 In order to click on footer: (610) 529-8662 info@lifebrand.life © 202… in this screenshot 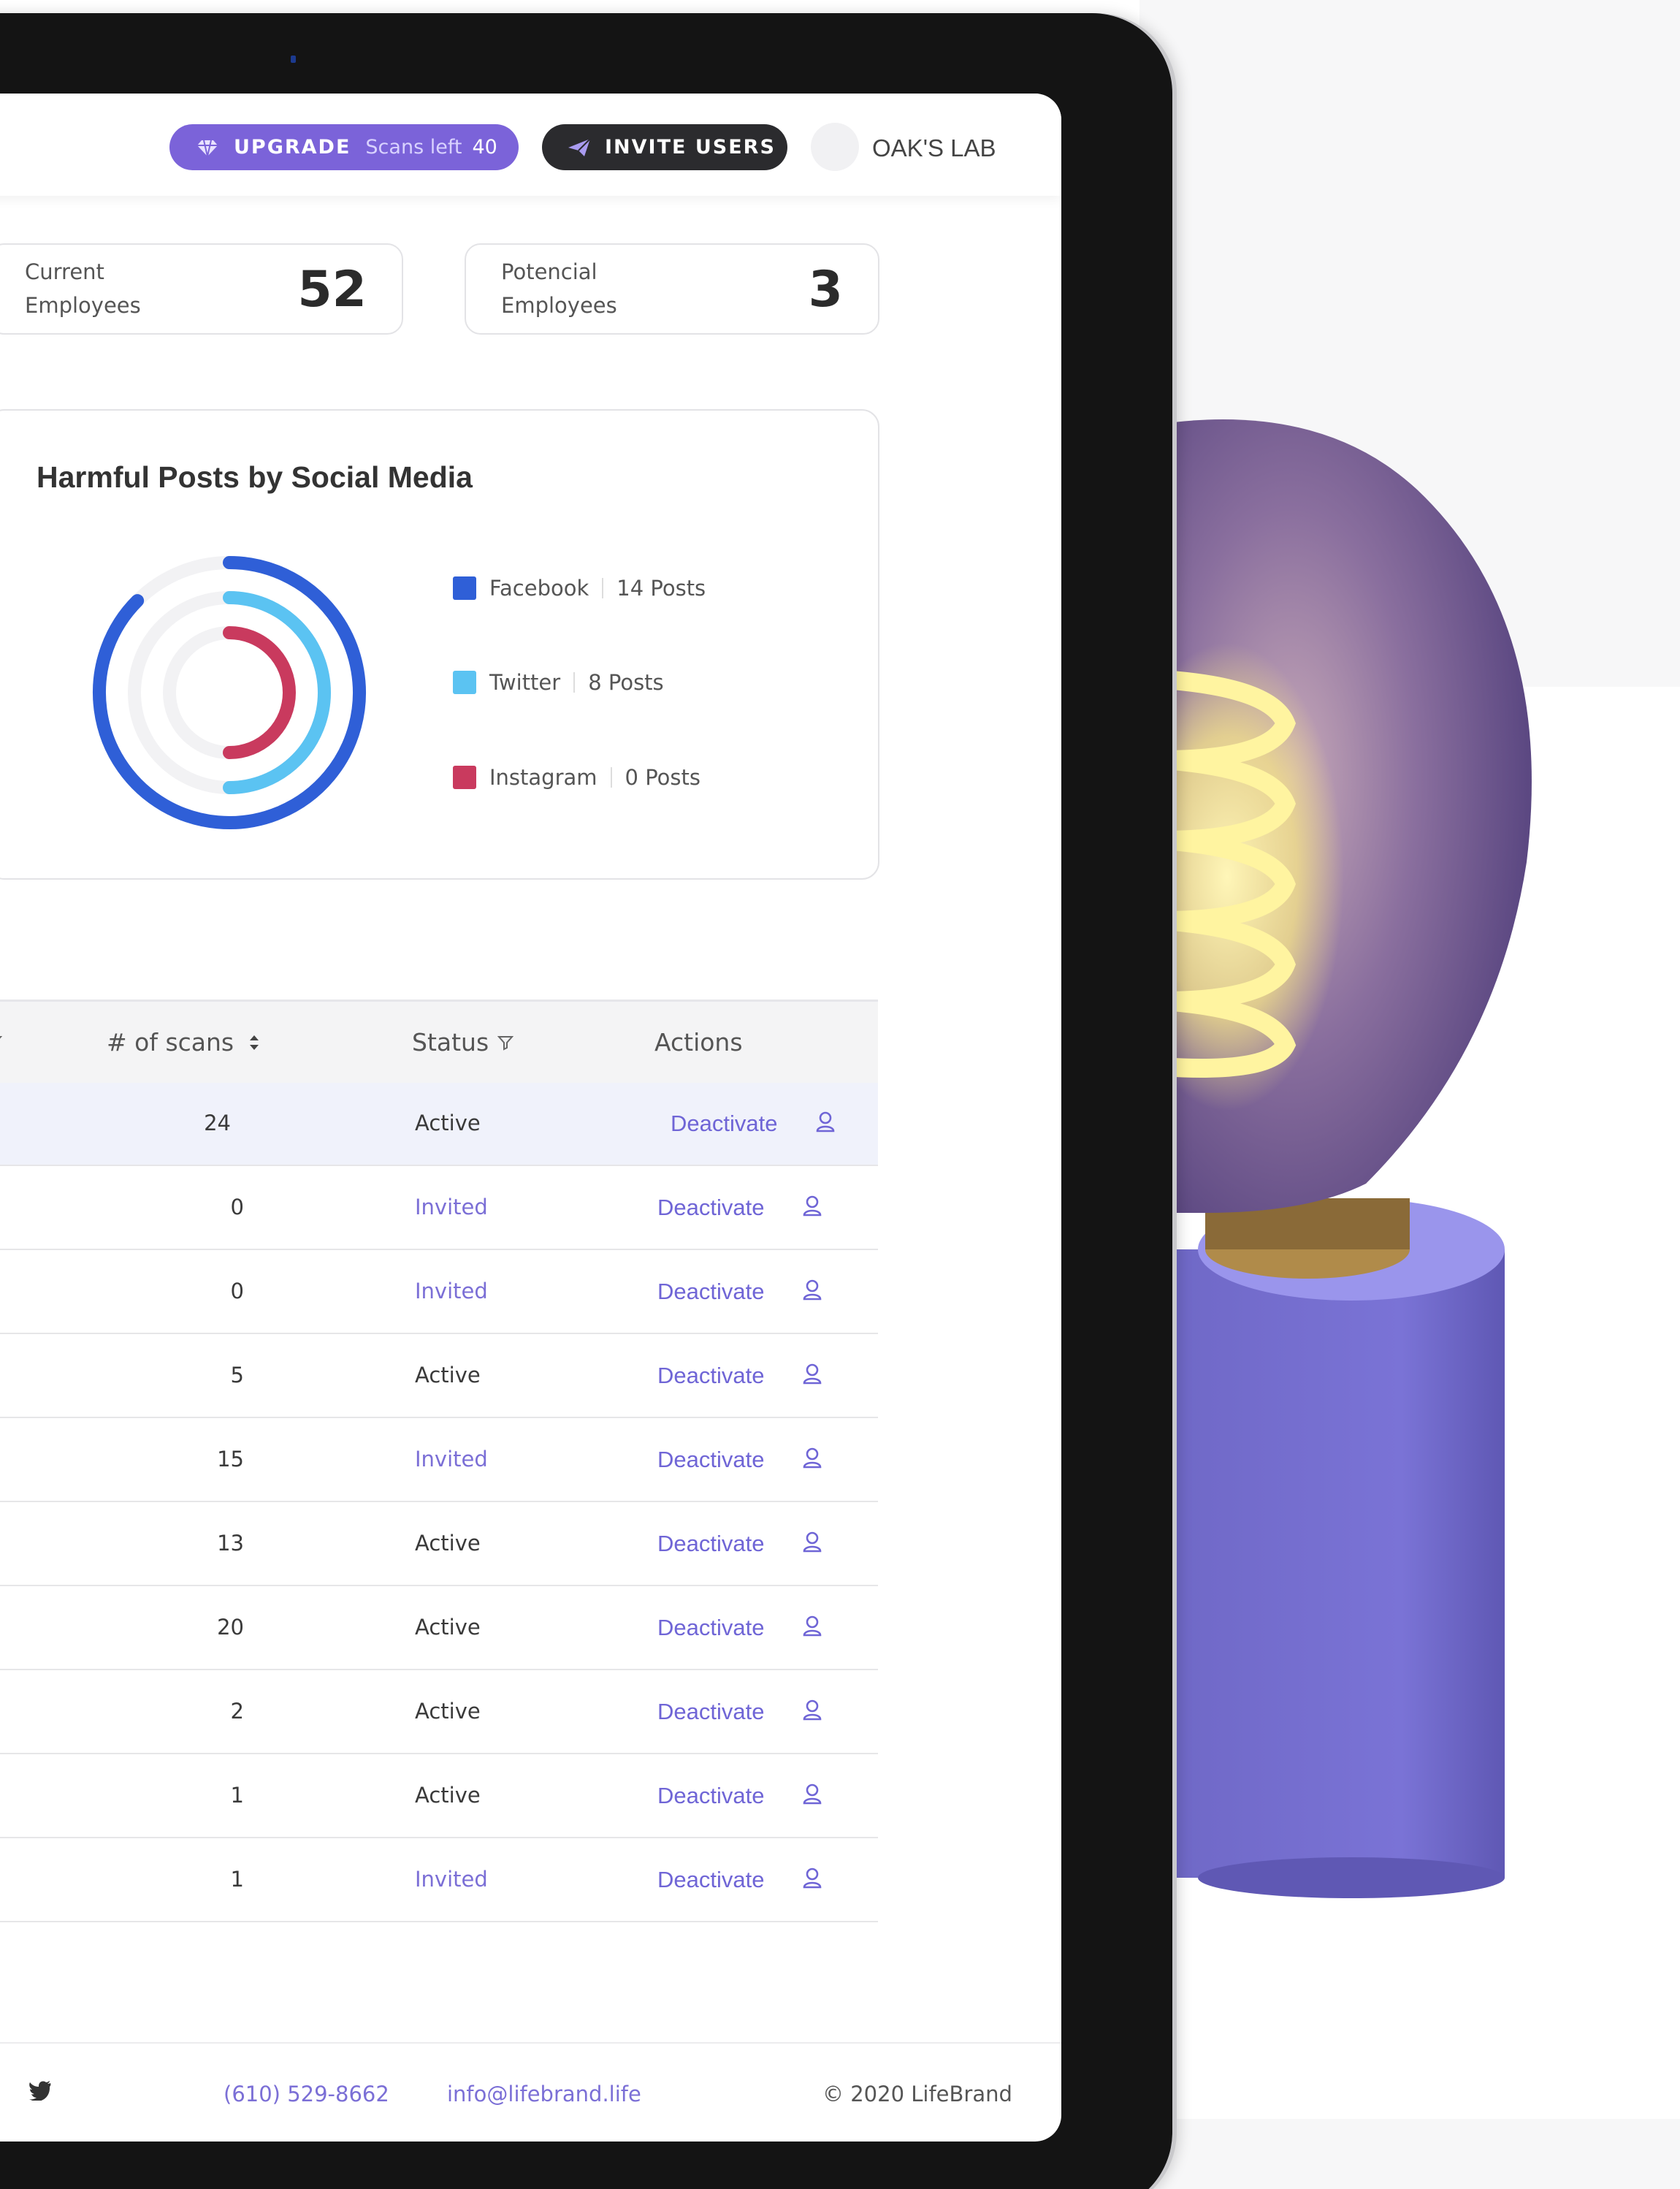, I will do `click(530, 2092)`.